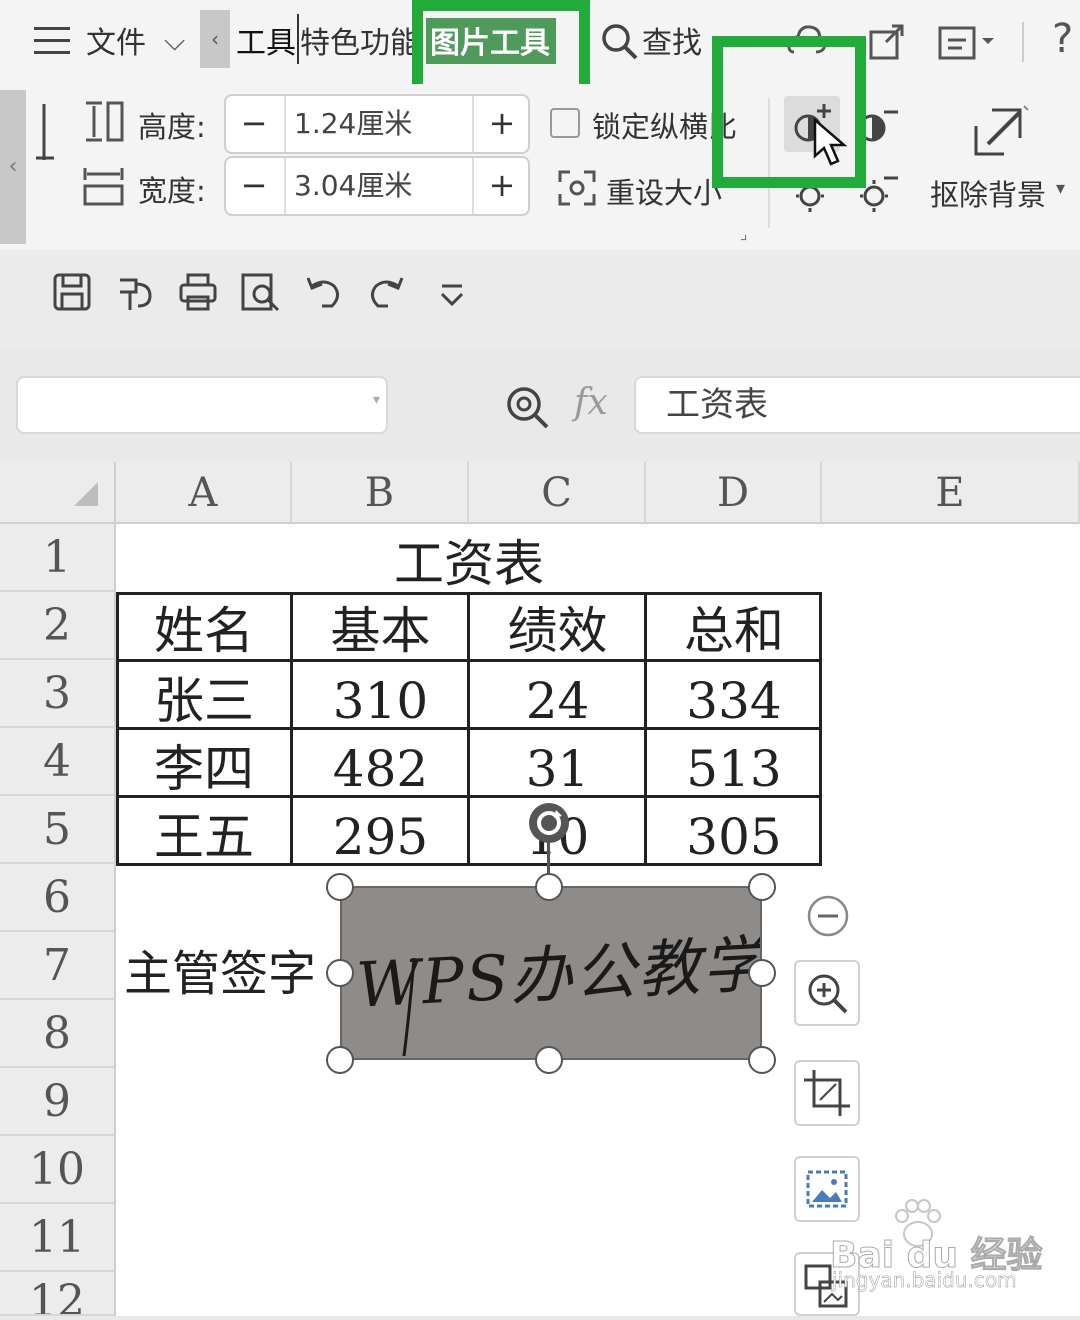  Describe the element at coordinates (557, 493) in the screenshot. I see `column-header-c: C` at that location.